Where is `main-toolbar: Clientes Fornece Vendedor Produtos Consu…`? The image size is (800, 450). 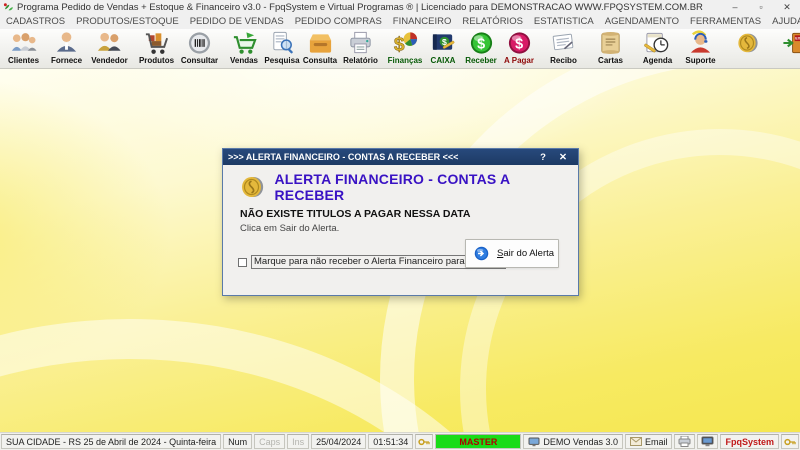
main-toolbar: Clientes Fornece Vendedor Produtos Consu… is located at coordinates (400, 49).